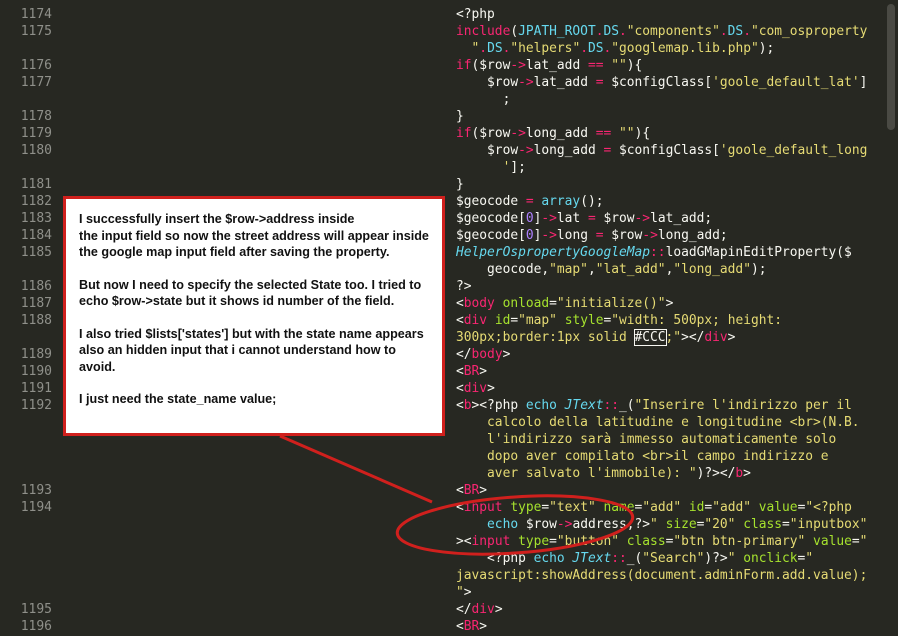 The image size is (898, 636). Describe the element at coordinates (483, 99) in the screenshot. I see `code-line: ;` at that location.